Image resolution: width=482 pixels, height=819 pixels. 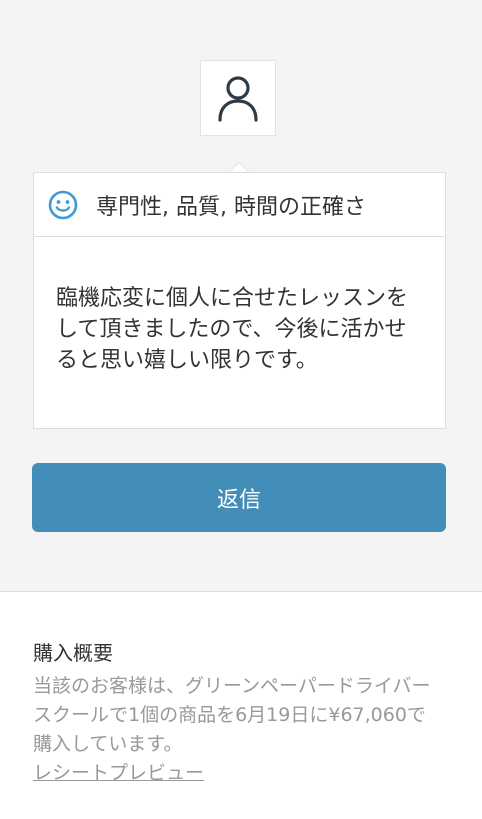 What do you see at coordinates (63, 204) in the screenshot?
I see `smile-icon` at bounding box center [63, 204].